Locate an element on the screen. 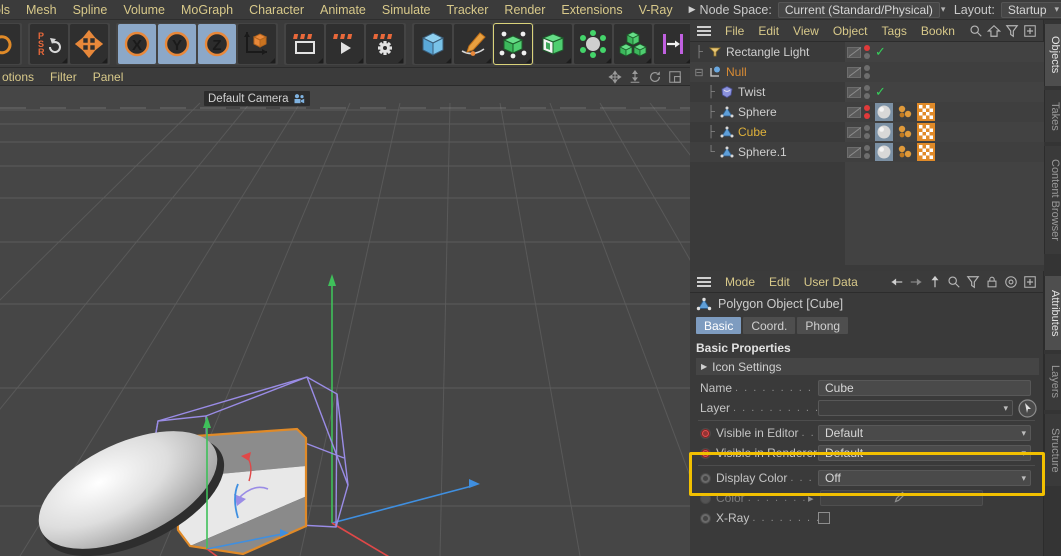 This screenshot has height=556, width=1061. om-menu-bookmarks: Bookn is located at coordinates (938, 31).